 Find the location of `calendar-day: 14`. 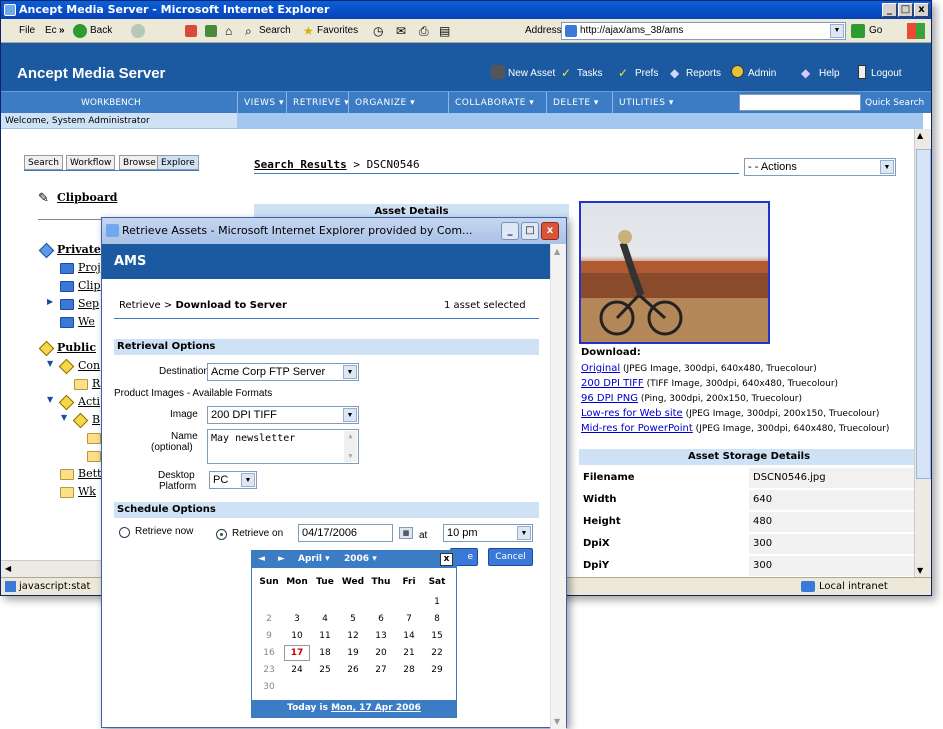

calendar-day: 14 is located at coordinates (409, 636).